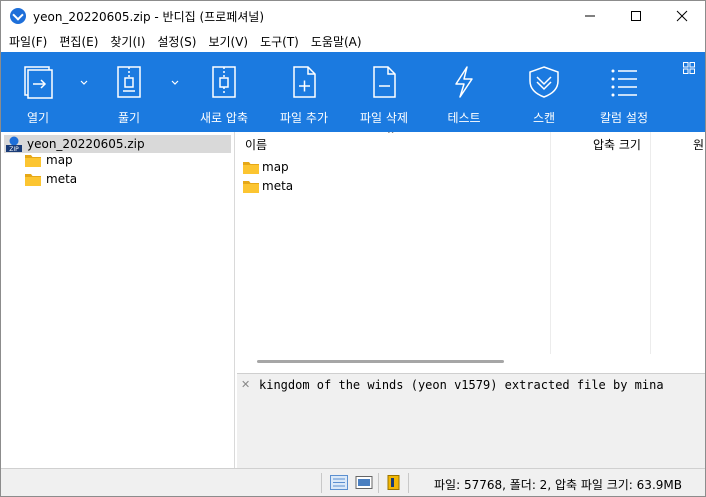 This screenshot has height=497, width=706. I want to click on tree-item-map: map, so click(49, 160).